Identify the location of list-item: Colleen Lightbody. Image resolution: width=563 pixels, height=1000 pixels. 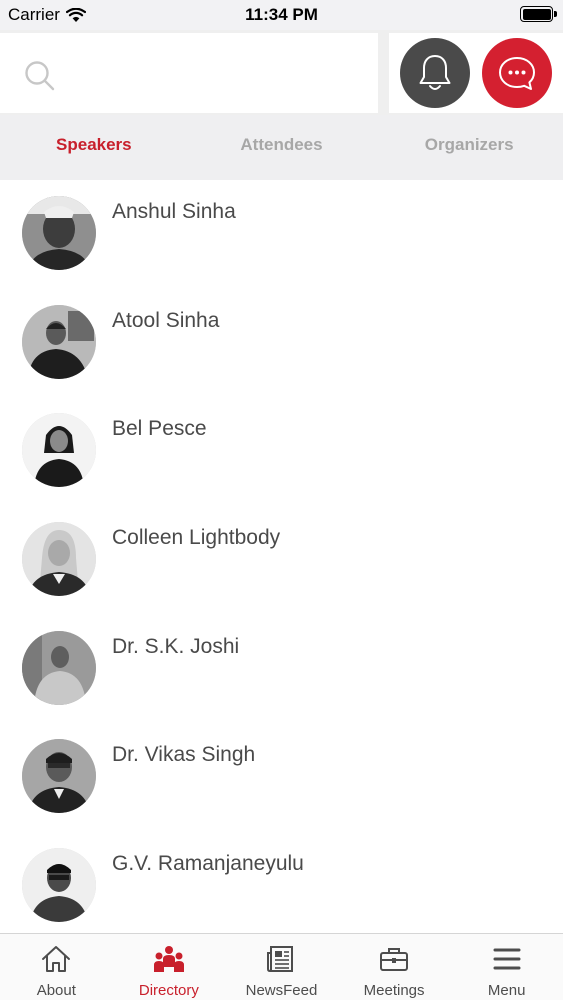
(281, 560).